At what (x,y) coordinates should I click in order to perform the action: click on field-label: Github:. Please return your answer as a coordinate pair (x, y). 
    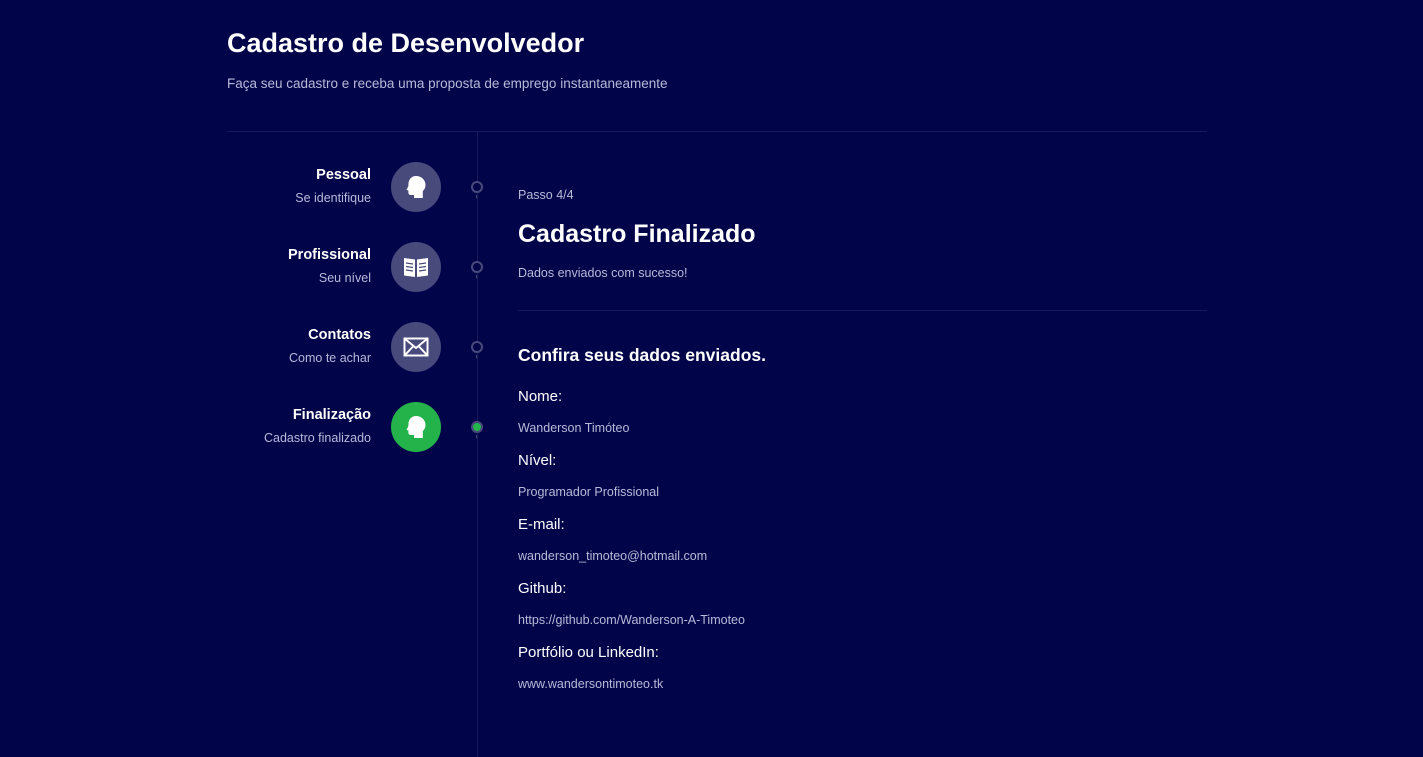
    Looking at the image, I should click on (542, 588).